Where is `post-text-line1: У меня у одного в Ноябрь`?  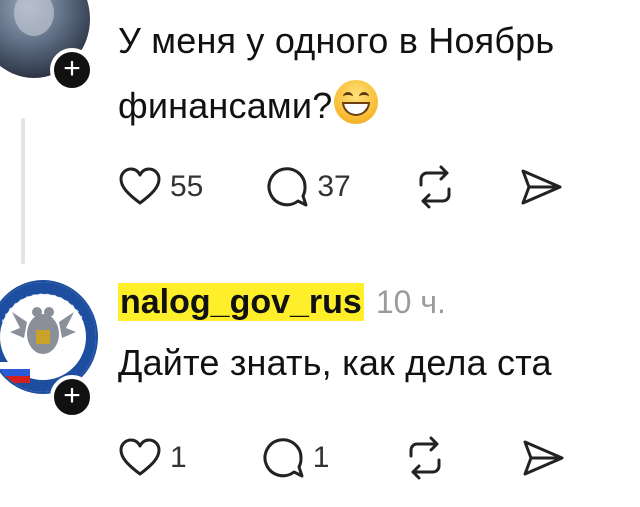
post-text-line1: У меня у одного в Ноябрь is located at coordinates (336, 40).